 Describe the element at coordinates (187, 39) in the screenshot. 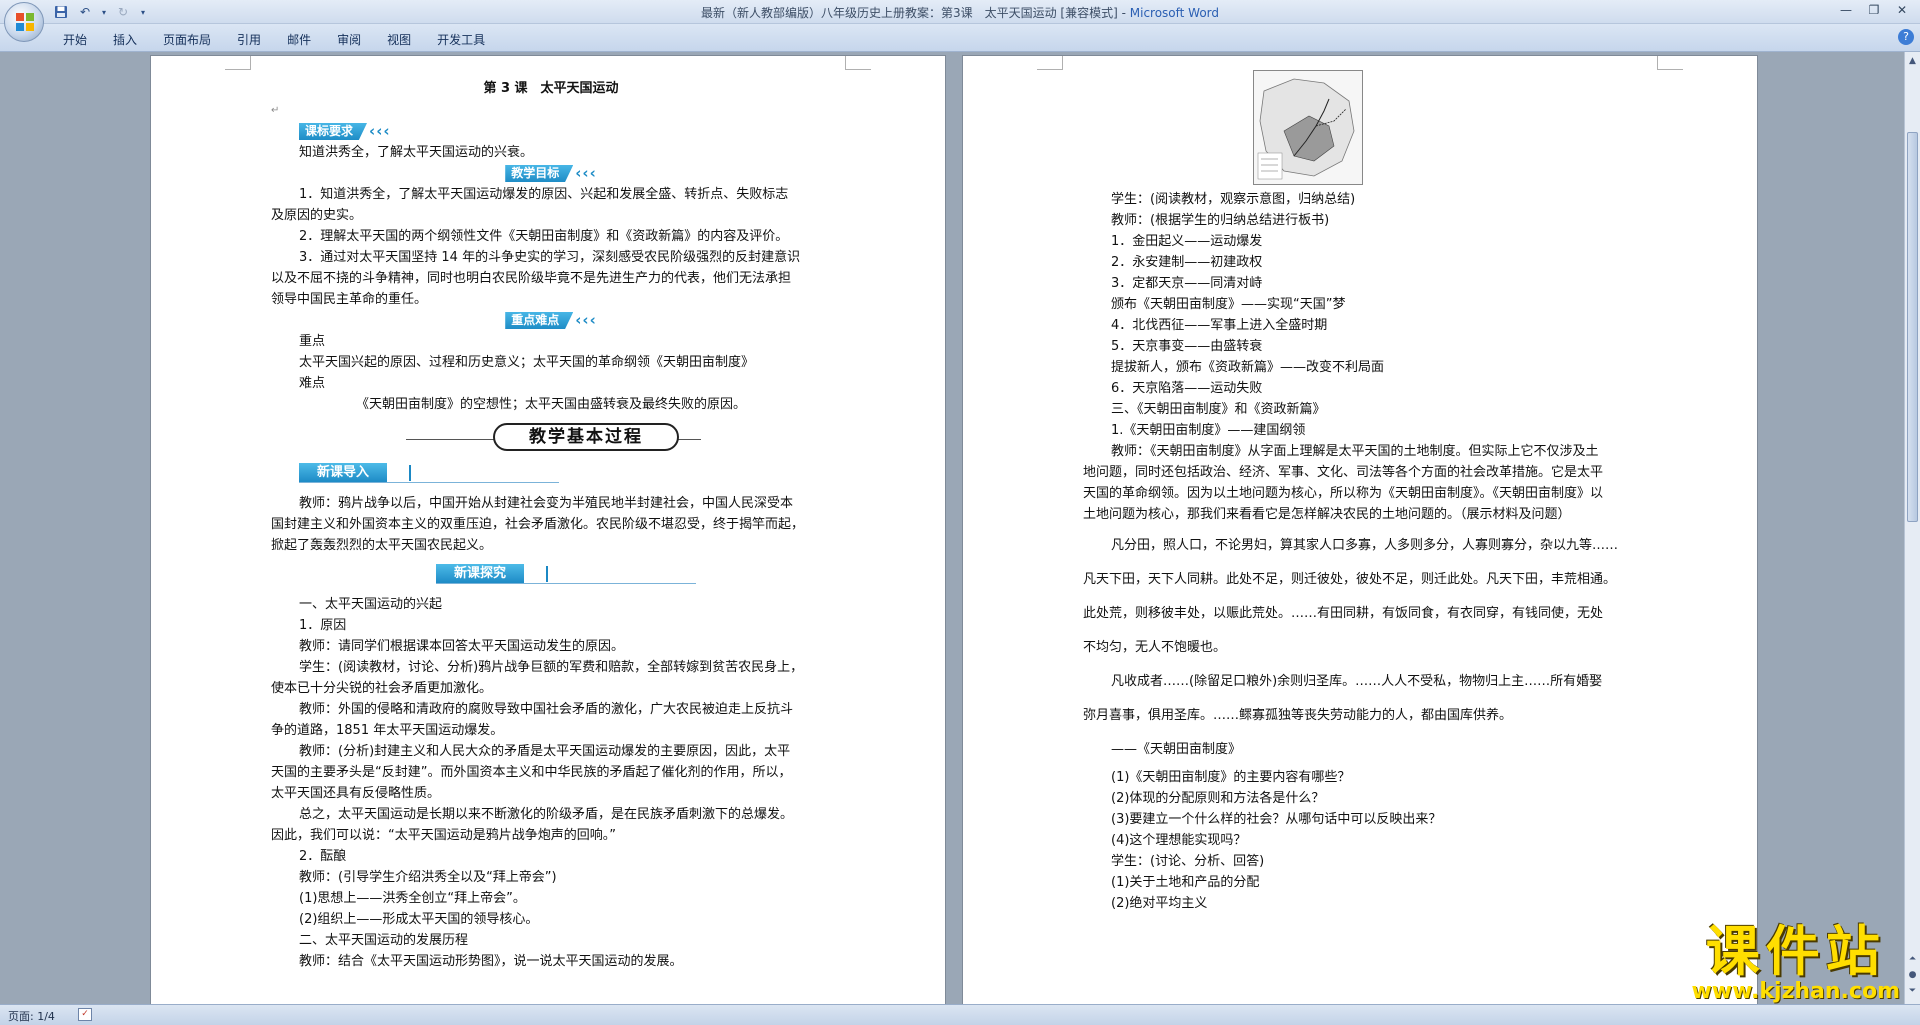

I see `tab-page-layout: 页面布局` at that location.